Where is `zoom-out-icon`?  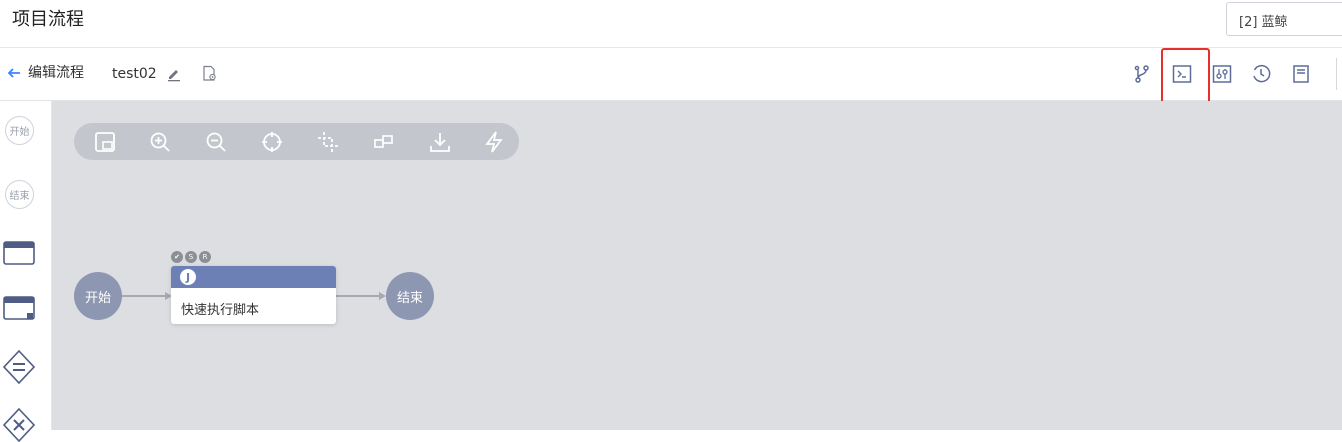
zoom-out-icon is located at coordinates (216, 142).